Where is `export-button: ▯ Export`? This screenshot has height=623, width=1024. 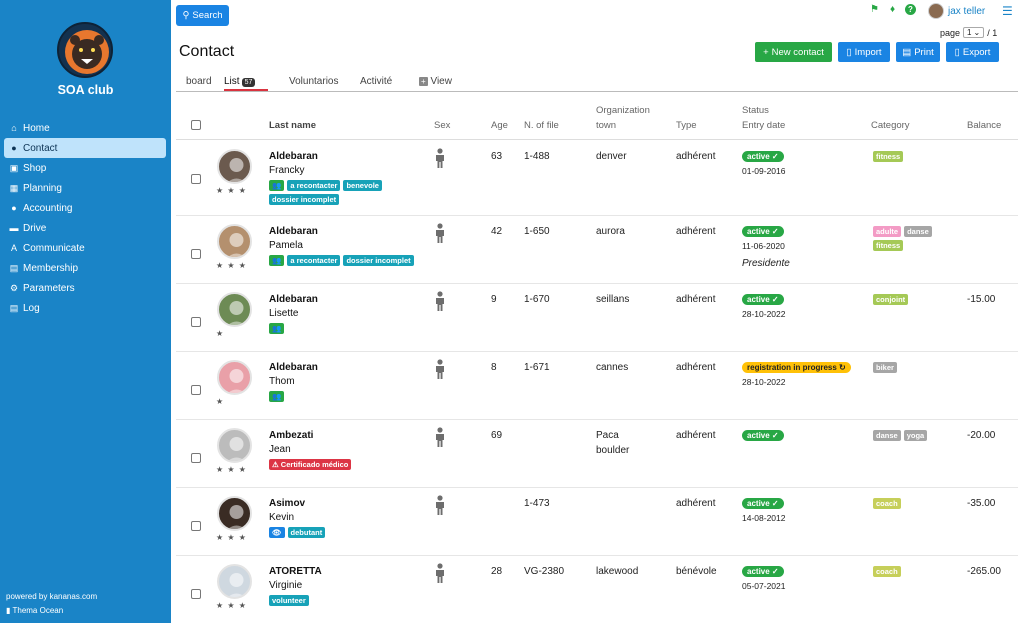
export-button: ▯ Export is located at coordinates (972, 52).